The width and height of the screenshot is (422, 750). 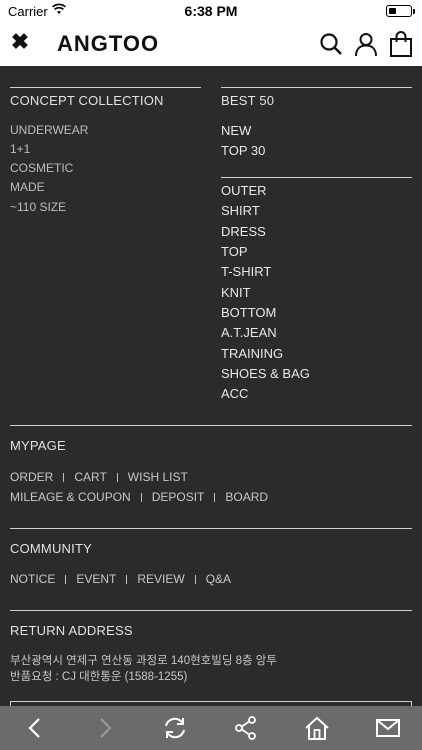 What do you see at coordinates (392, 11) in the screenshot?
I see `battery-level` at bounding box center [392, 11].